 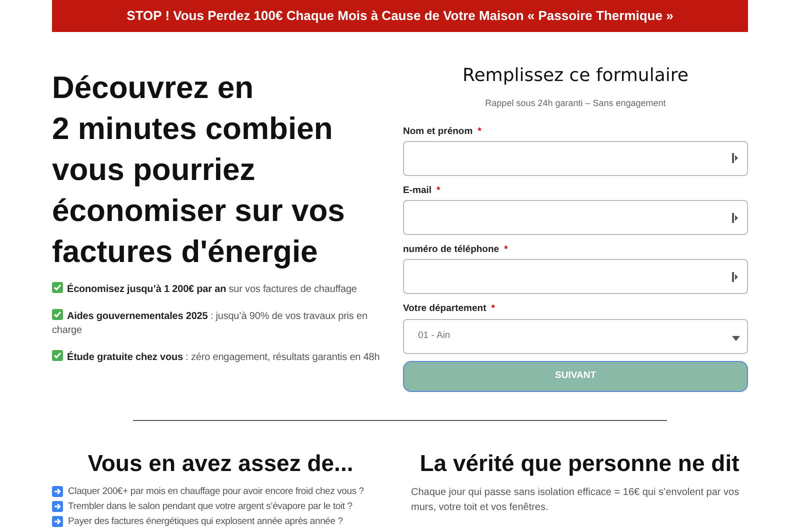 What do you see at coordinates (575, 500) in the screenshot?
I see `paragraph-text: Chaque jour qui passe sans isolation efficace = 16€ qui s’envolent par vos murs, votre toit et vos fenêtres.` at bounding box center [575, 500].